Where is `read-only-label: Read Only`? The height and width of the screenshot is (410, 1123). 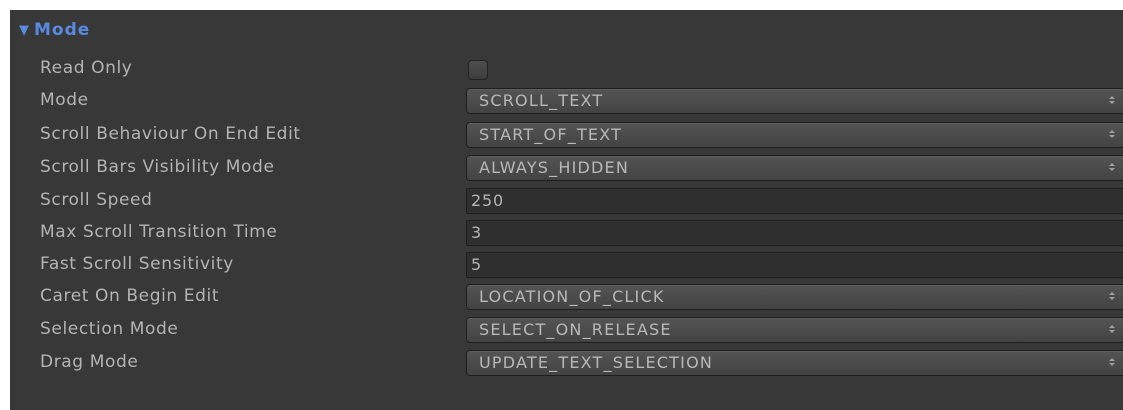
read-only-label: Read Only is located at coordinates (86, 68).